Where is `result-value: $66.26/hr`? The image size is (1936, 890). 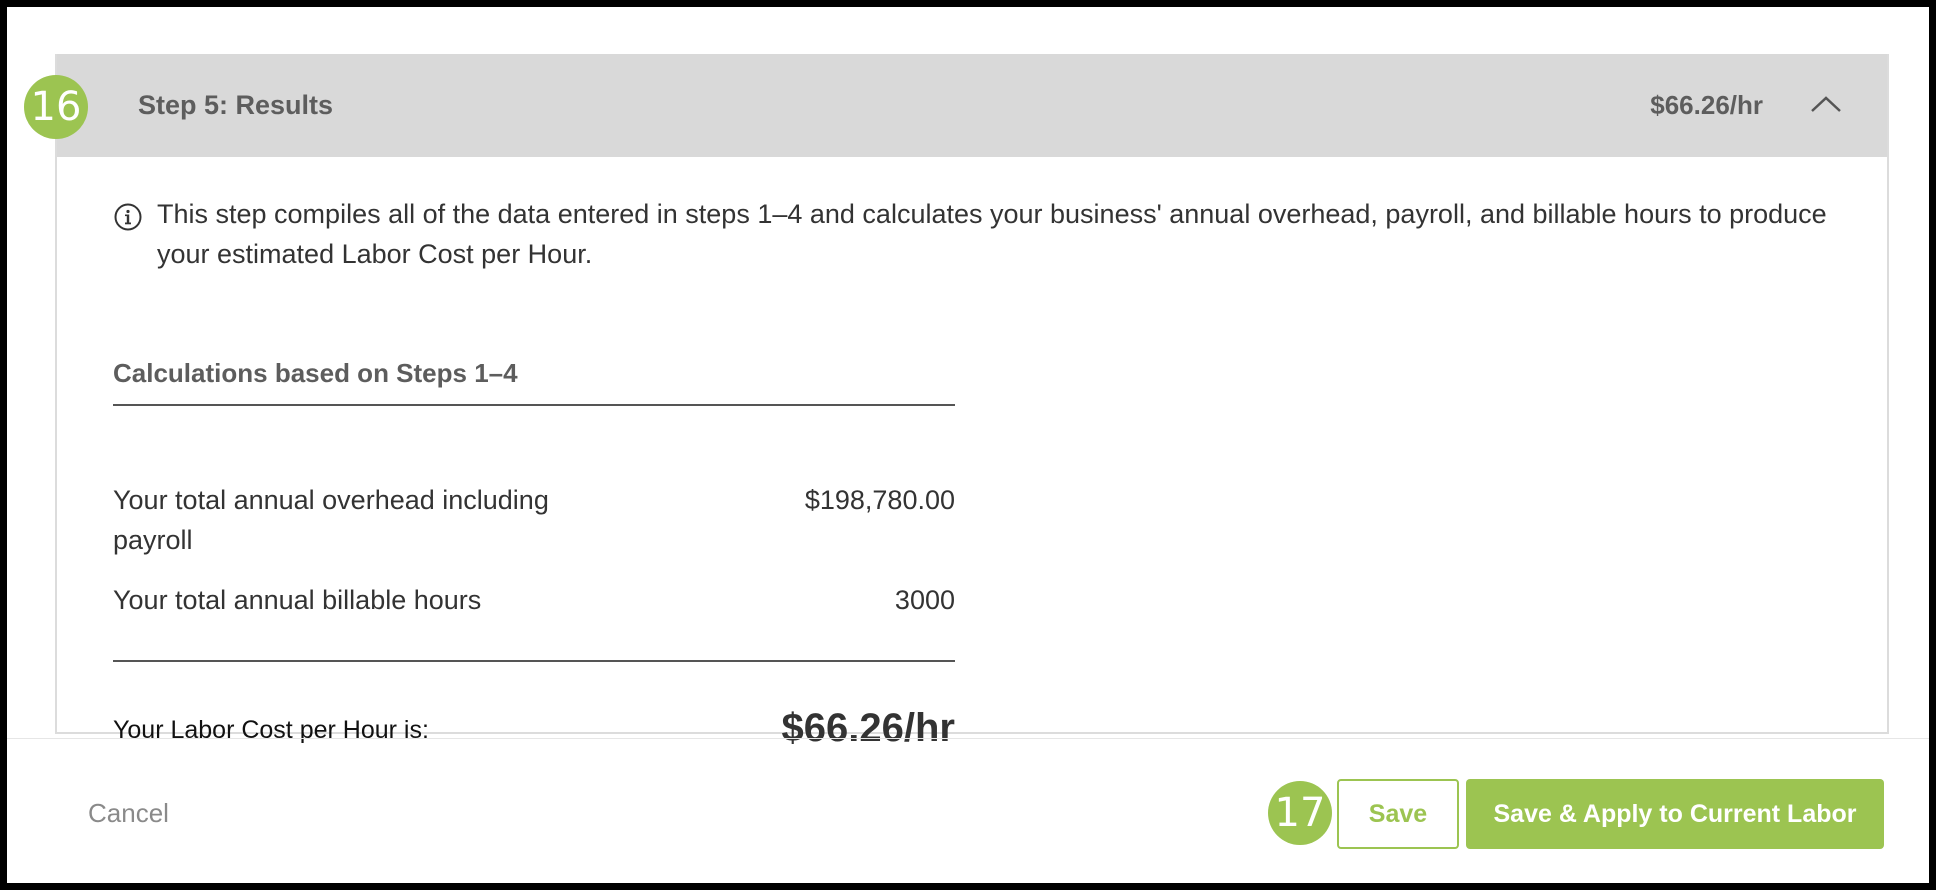
result-value: $66.26/hr is located at coordinates (868, 728).